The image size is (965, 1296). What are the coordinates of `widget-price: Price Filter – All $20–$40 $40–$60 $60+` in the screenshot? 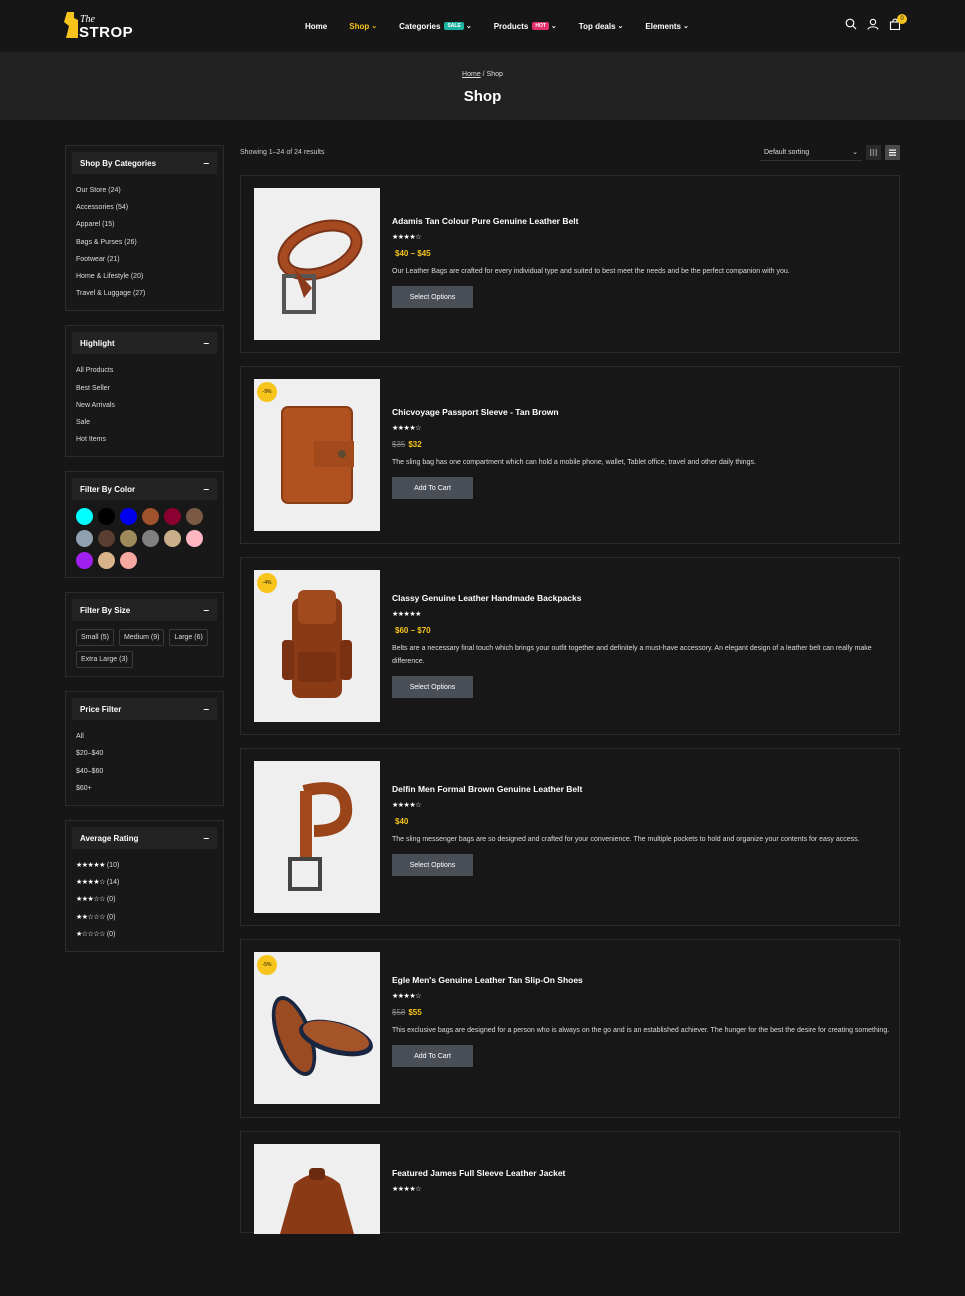 It's located at (144, 748).